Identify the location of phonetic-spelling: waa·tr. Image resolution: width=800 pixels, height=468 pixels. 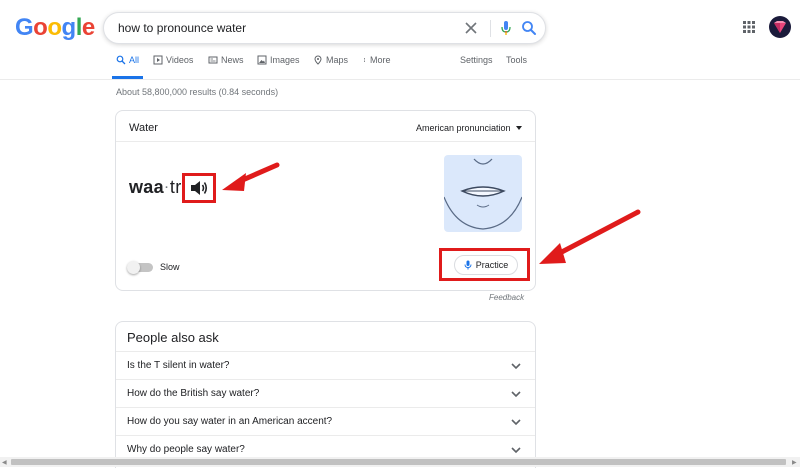
(155, 187).